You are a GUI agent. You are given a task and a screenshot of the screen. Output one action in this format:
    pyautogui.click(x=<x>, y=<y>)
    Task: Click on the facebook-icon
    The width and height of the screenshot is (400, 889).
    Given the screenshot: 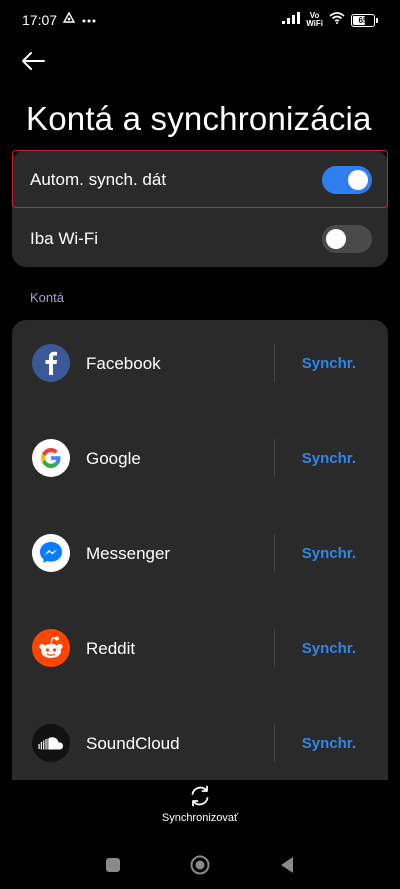 What is the action you would take?
    pyautogui.click(x=51, y=363)
    